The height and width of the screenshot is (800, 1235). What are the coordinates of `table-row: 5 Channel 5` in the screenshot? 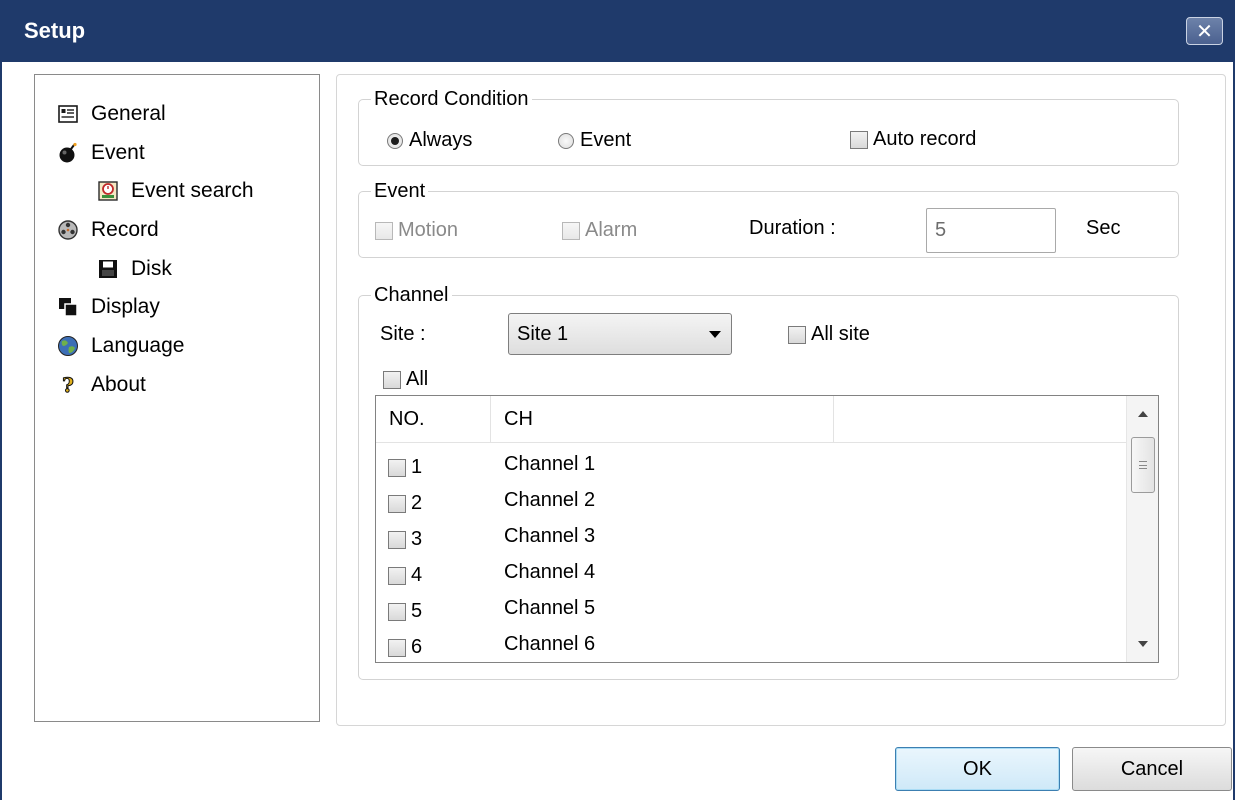 It's located at (751, 609).